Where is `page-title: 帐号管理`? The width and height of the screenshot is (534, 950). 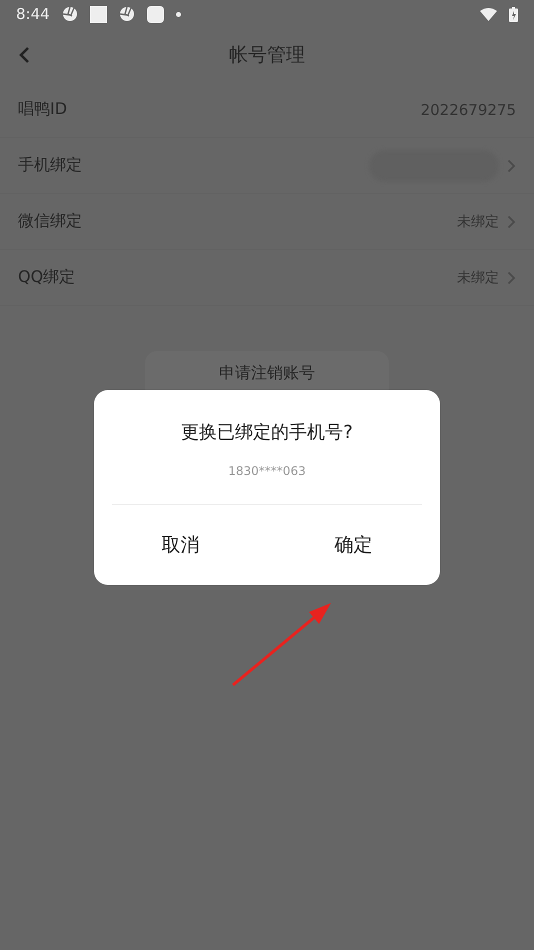
page-title: 帐号管理 is located at coordinates (267, 55).